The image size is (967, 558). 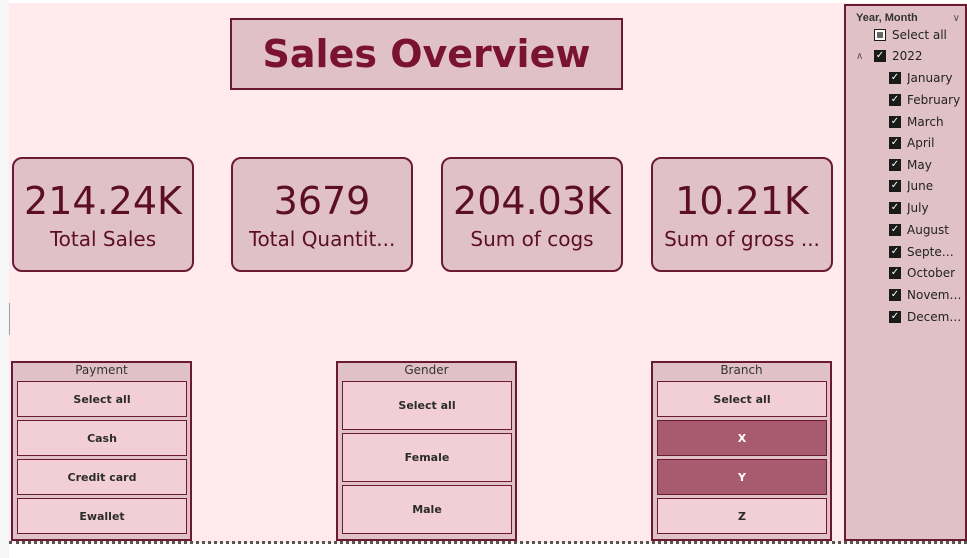 I want to click on branch-option-y: Y, so click(x=742, y=477).